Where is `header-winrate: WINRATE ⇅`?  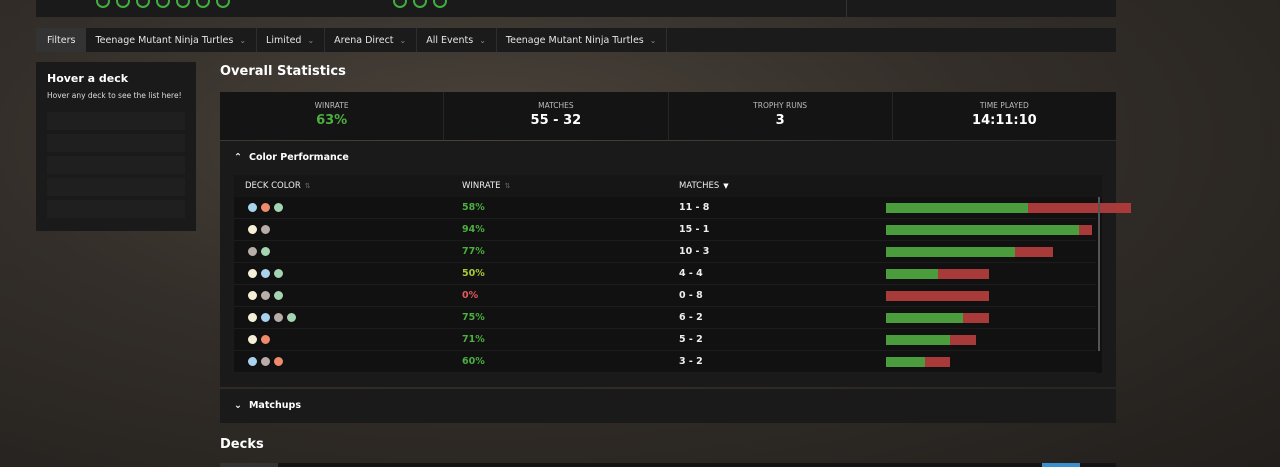
header-winrate: WINRATE ⇅ is located at coordinates (486, 186).